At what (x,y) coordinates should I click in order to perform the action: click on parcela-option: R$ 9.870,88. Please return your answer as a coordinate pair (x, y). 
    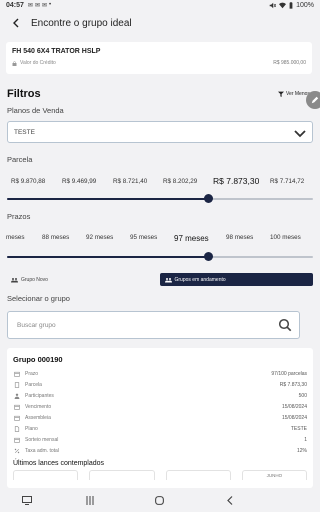
    Looking at the image, I should click on (28, 181).